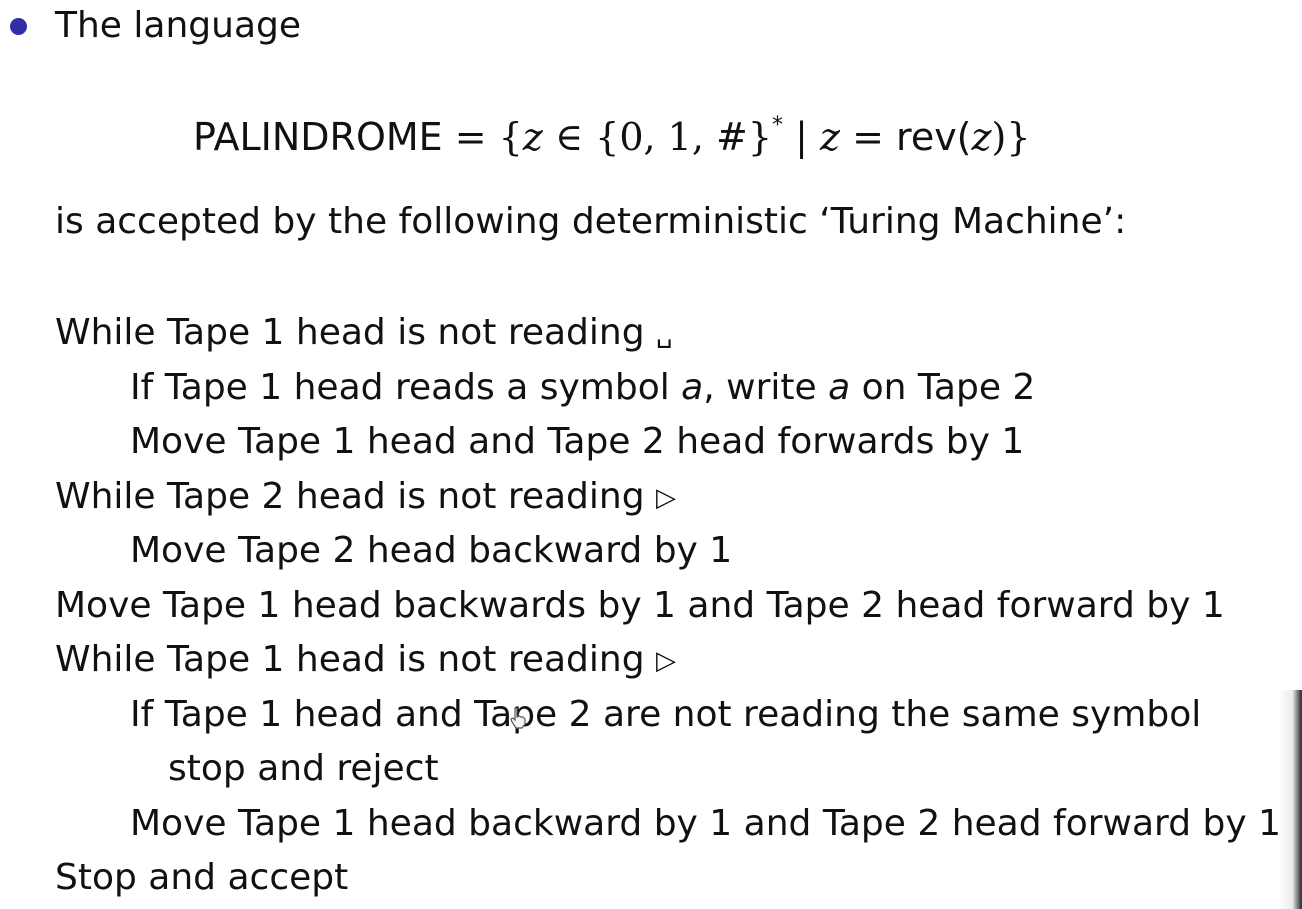  Describe the element at coordinates (532, 137) in the screenshot. I see `formula-var1: z` at that location.